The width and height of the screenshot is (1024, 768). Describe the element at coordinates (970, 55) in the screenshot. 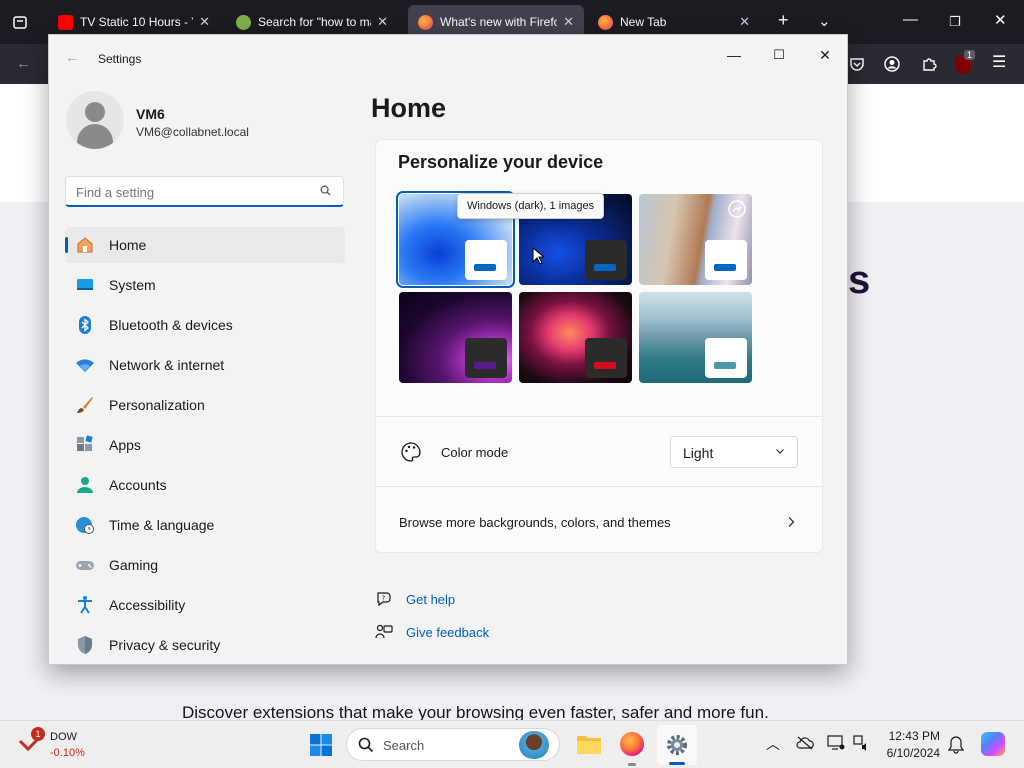

I see `extension-badge: 1` at that location.